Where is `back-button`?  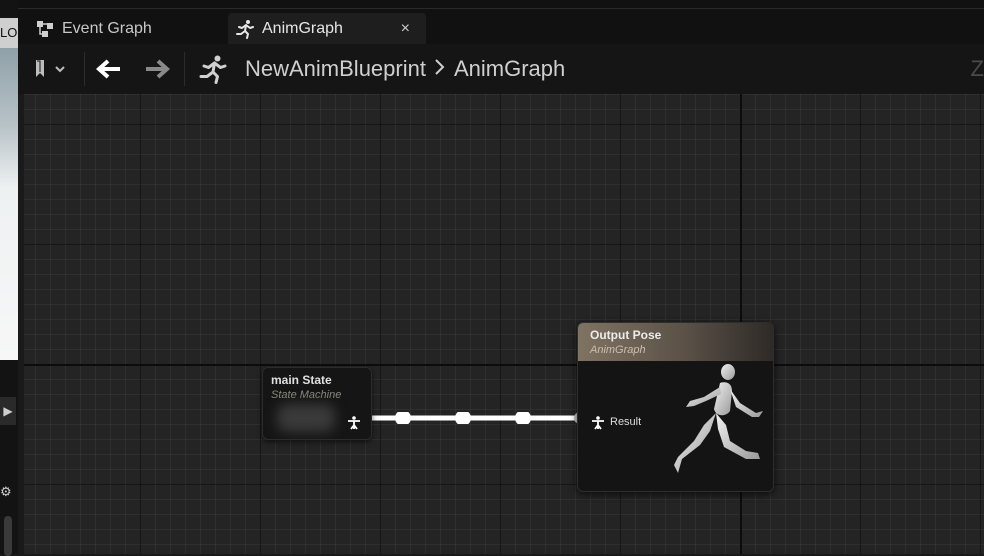
back-button is located at coordinates (109, 69).